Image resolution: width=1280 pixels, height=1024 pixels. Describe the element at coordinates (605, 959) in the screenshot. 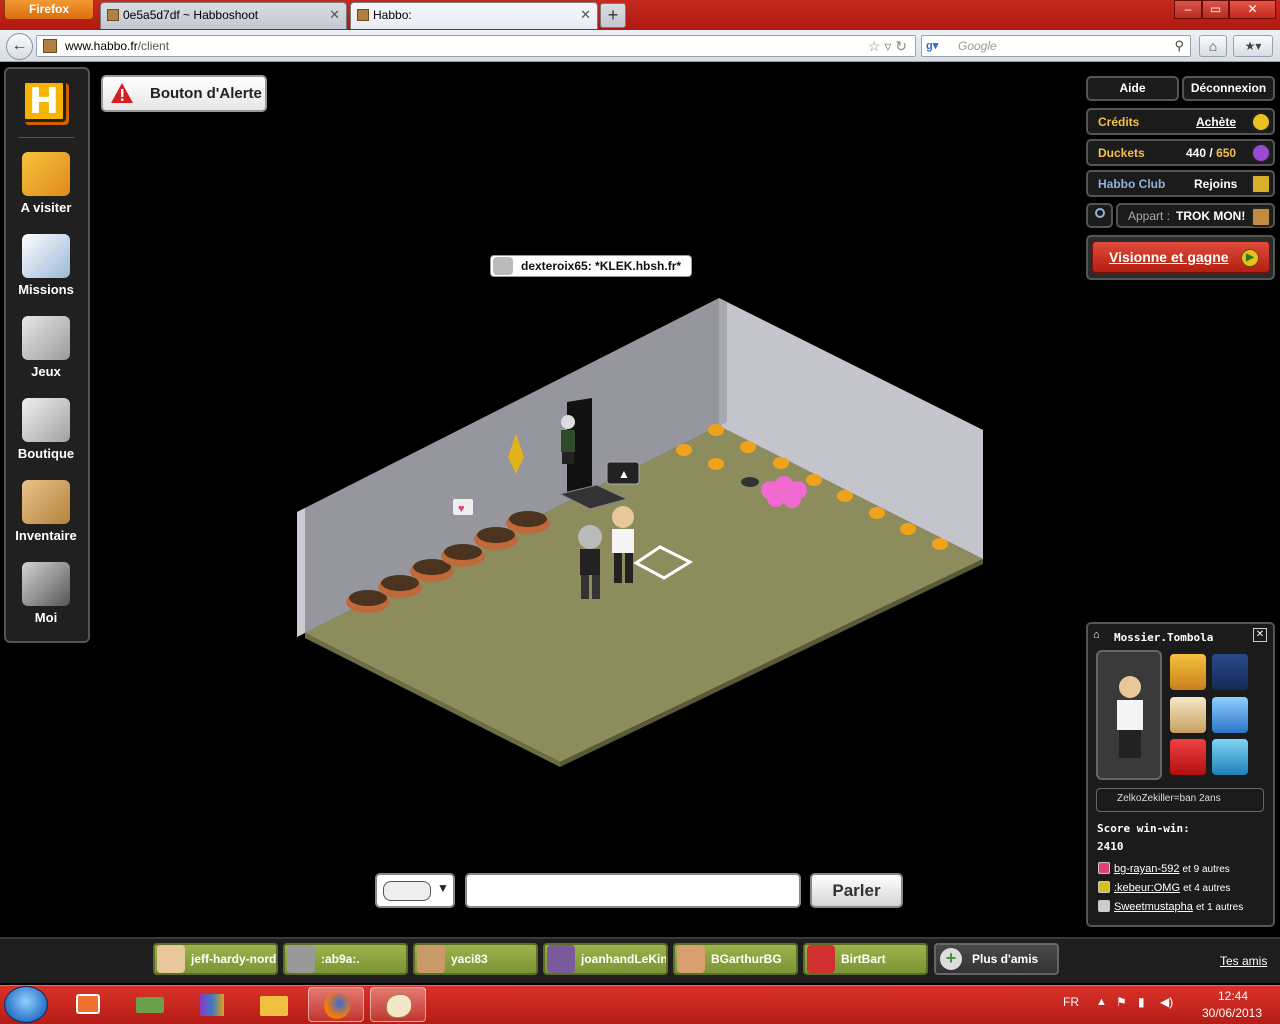

I see `friend-item: joanhandLeKing` at that location.